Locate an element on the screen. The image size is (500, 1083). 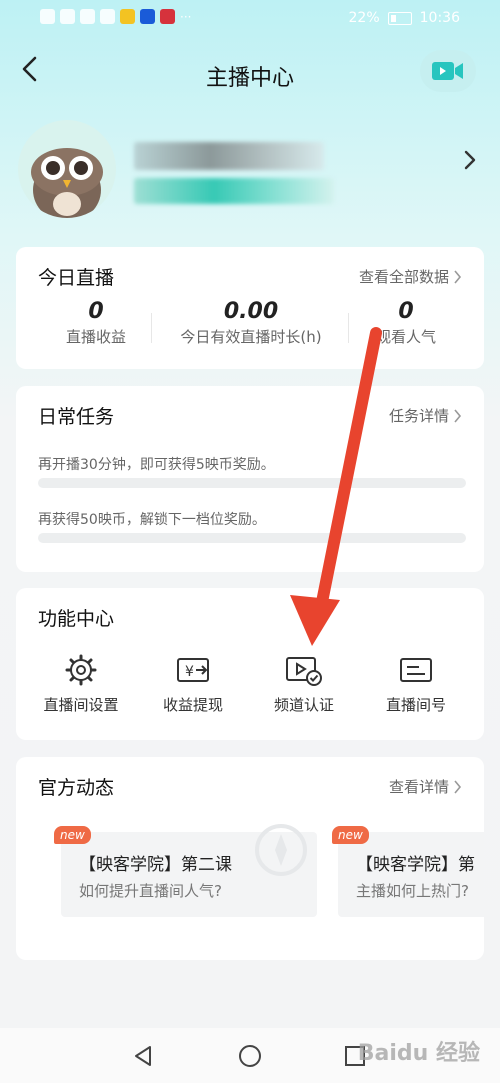
news-title: 【映客学院】第二课 is located at coordinates (155, 865).